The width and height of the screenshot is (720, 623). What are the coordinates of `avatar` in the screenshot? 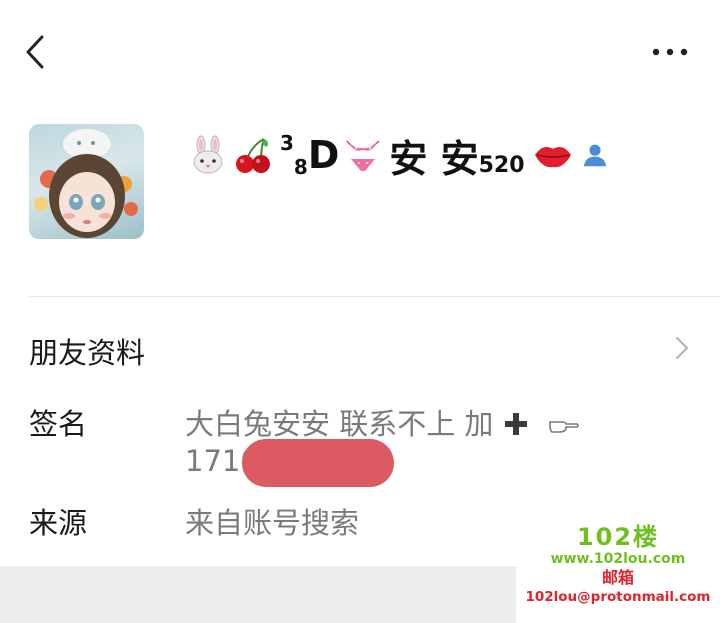 It's located at (86, 181).